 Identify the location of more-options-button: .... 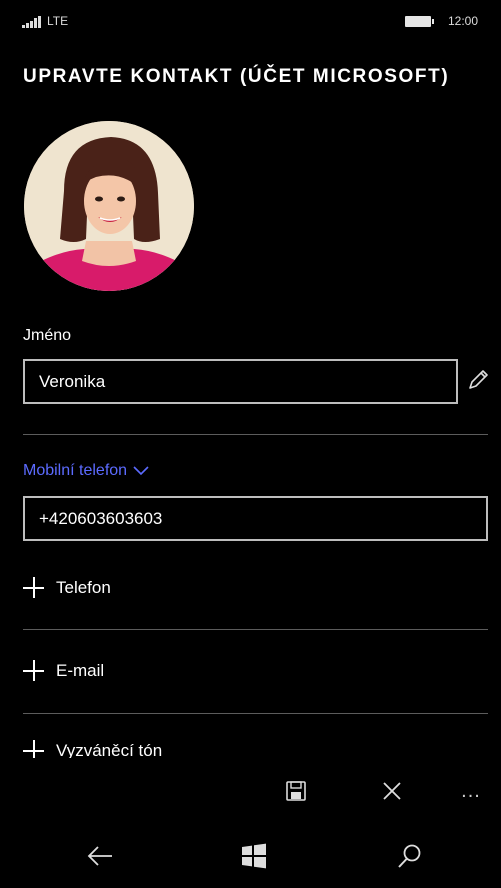
(471, 791).